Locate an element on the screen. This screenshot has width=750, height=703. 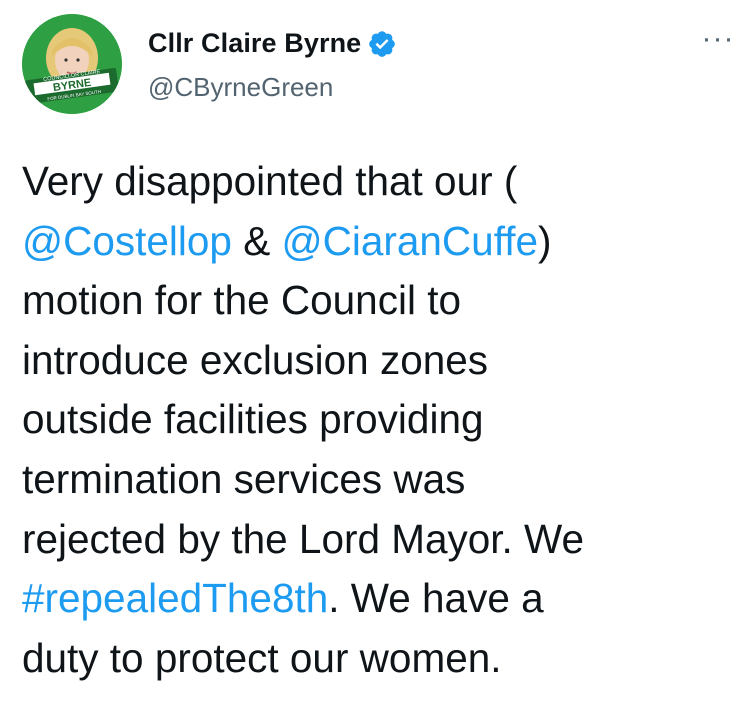
tweet-line: #repealedThe8th. We have a is located at coordinates (382, 599).